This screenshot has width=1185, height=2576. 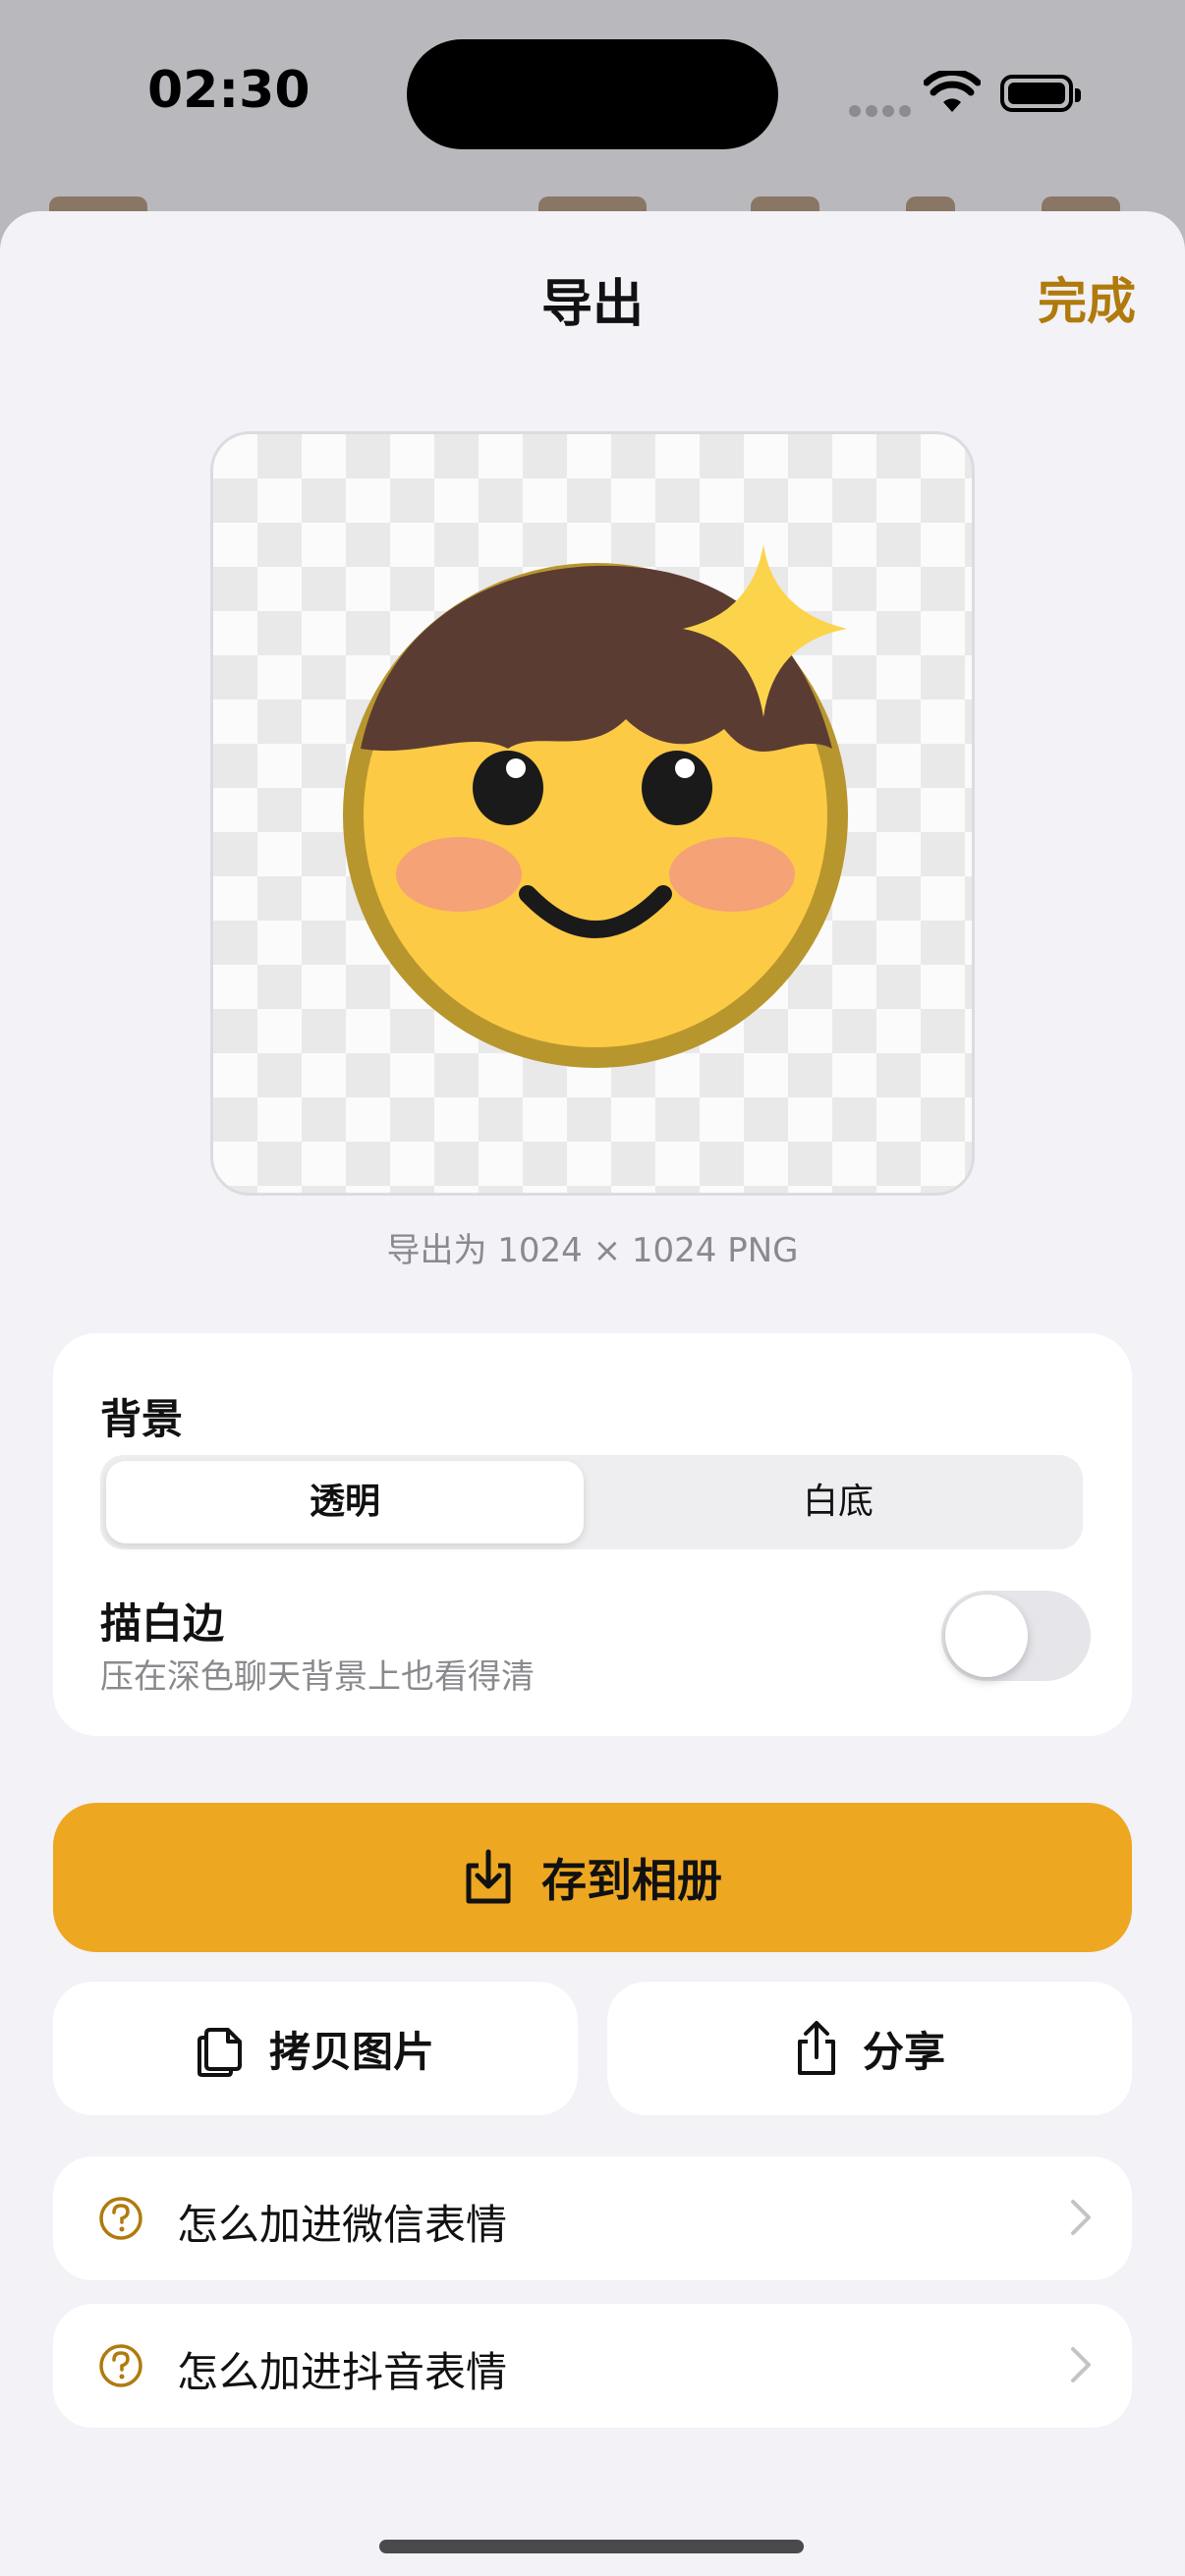 I want to click on share-icon, so click(x=816, y=2048).